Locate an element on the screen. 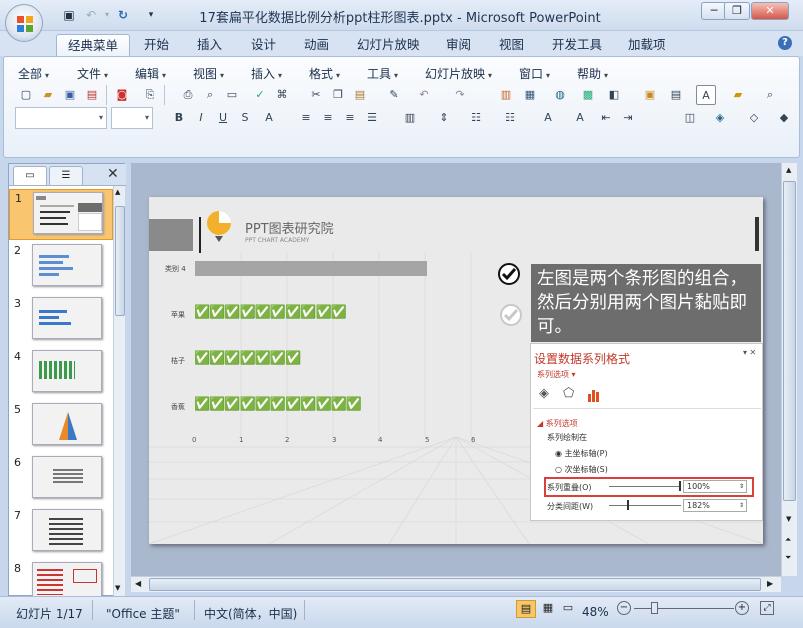 This screenshot has width=803, height=628. help-icon: ? is located at coordinates (785, 43).